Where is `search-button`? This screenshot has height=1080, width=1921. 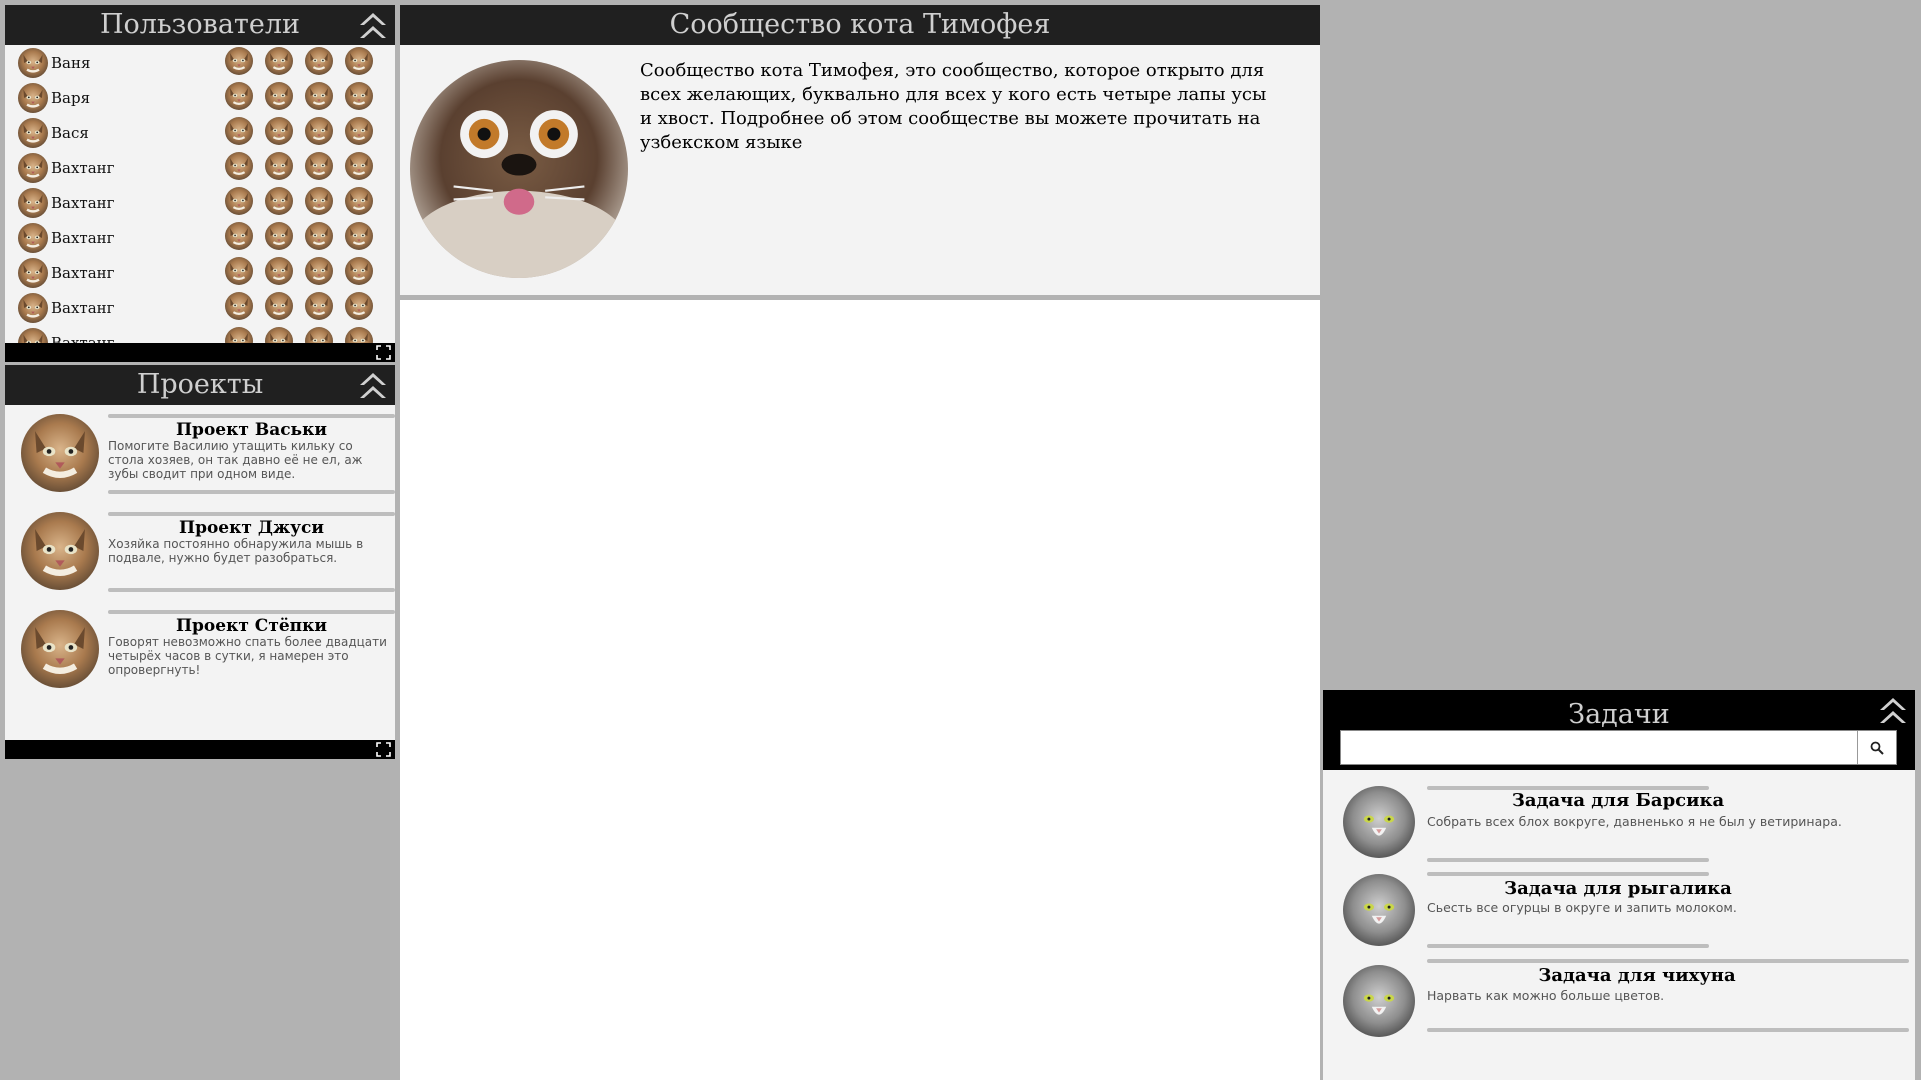
search-button is located at coordinates (1876, 747).